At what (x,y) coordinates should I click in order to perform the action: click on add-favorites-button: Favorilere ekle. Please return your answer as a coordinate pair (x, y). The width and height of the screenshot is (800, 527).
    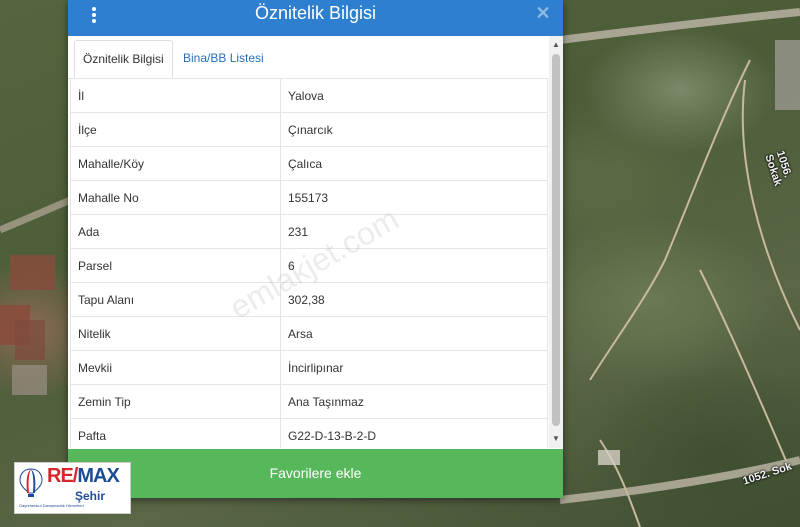
    Looking at the image, I should click on (315, 473).